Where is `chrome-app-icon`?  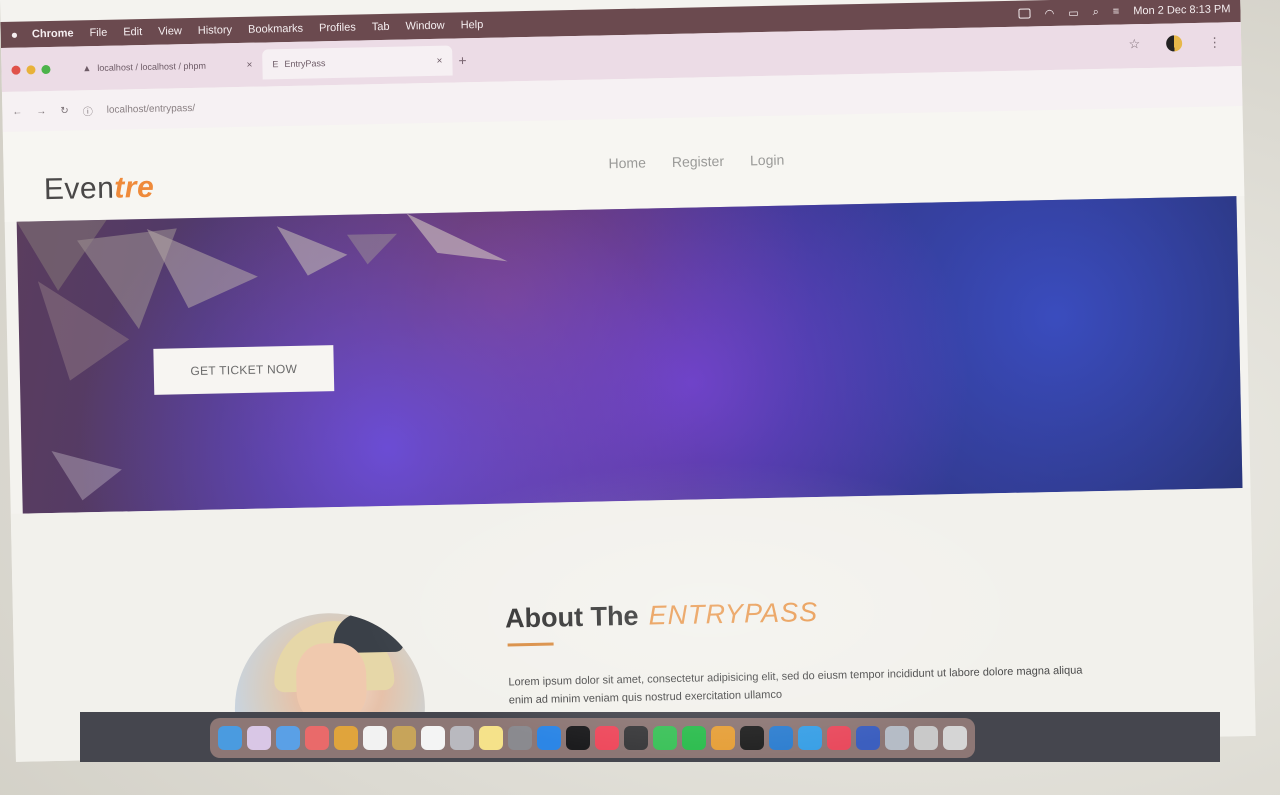
chrome-app-icon is located at coordinates (723, 738).